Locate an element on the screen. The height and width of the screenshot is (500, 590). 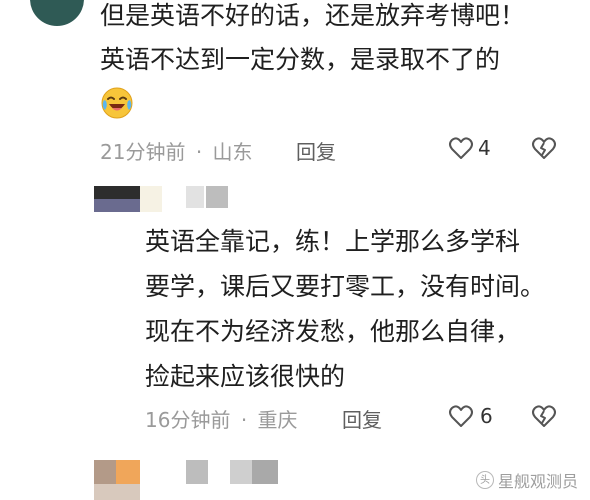
reply-meta: 16分钟前 · 重庆 is located at coordinates (221, 418).